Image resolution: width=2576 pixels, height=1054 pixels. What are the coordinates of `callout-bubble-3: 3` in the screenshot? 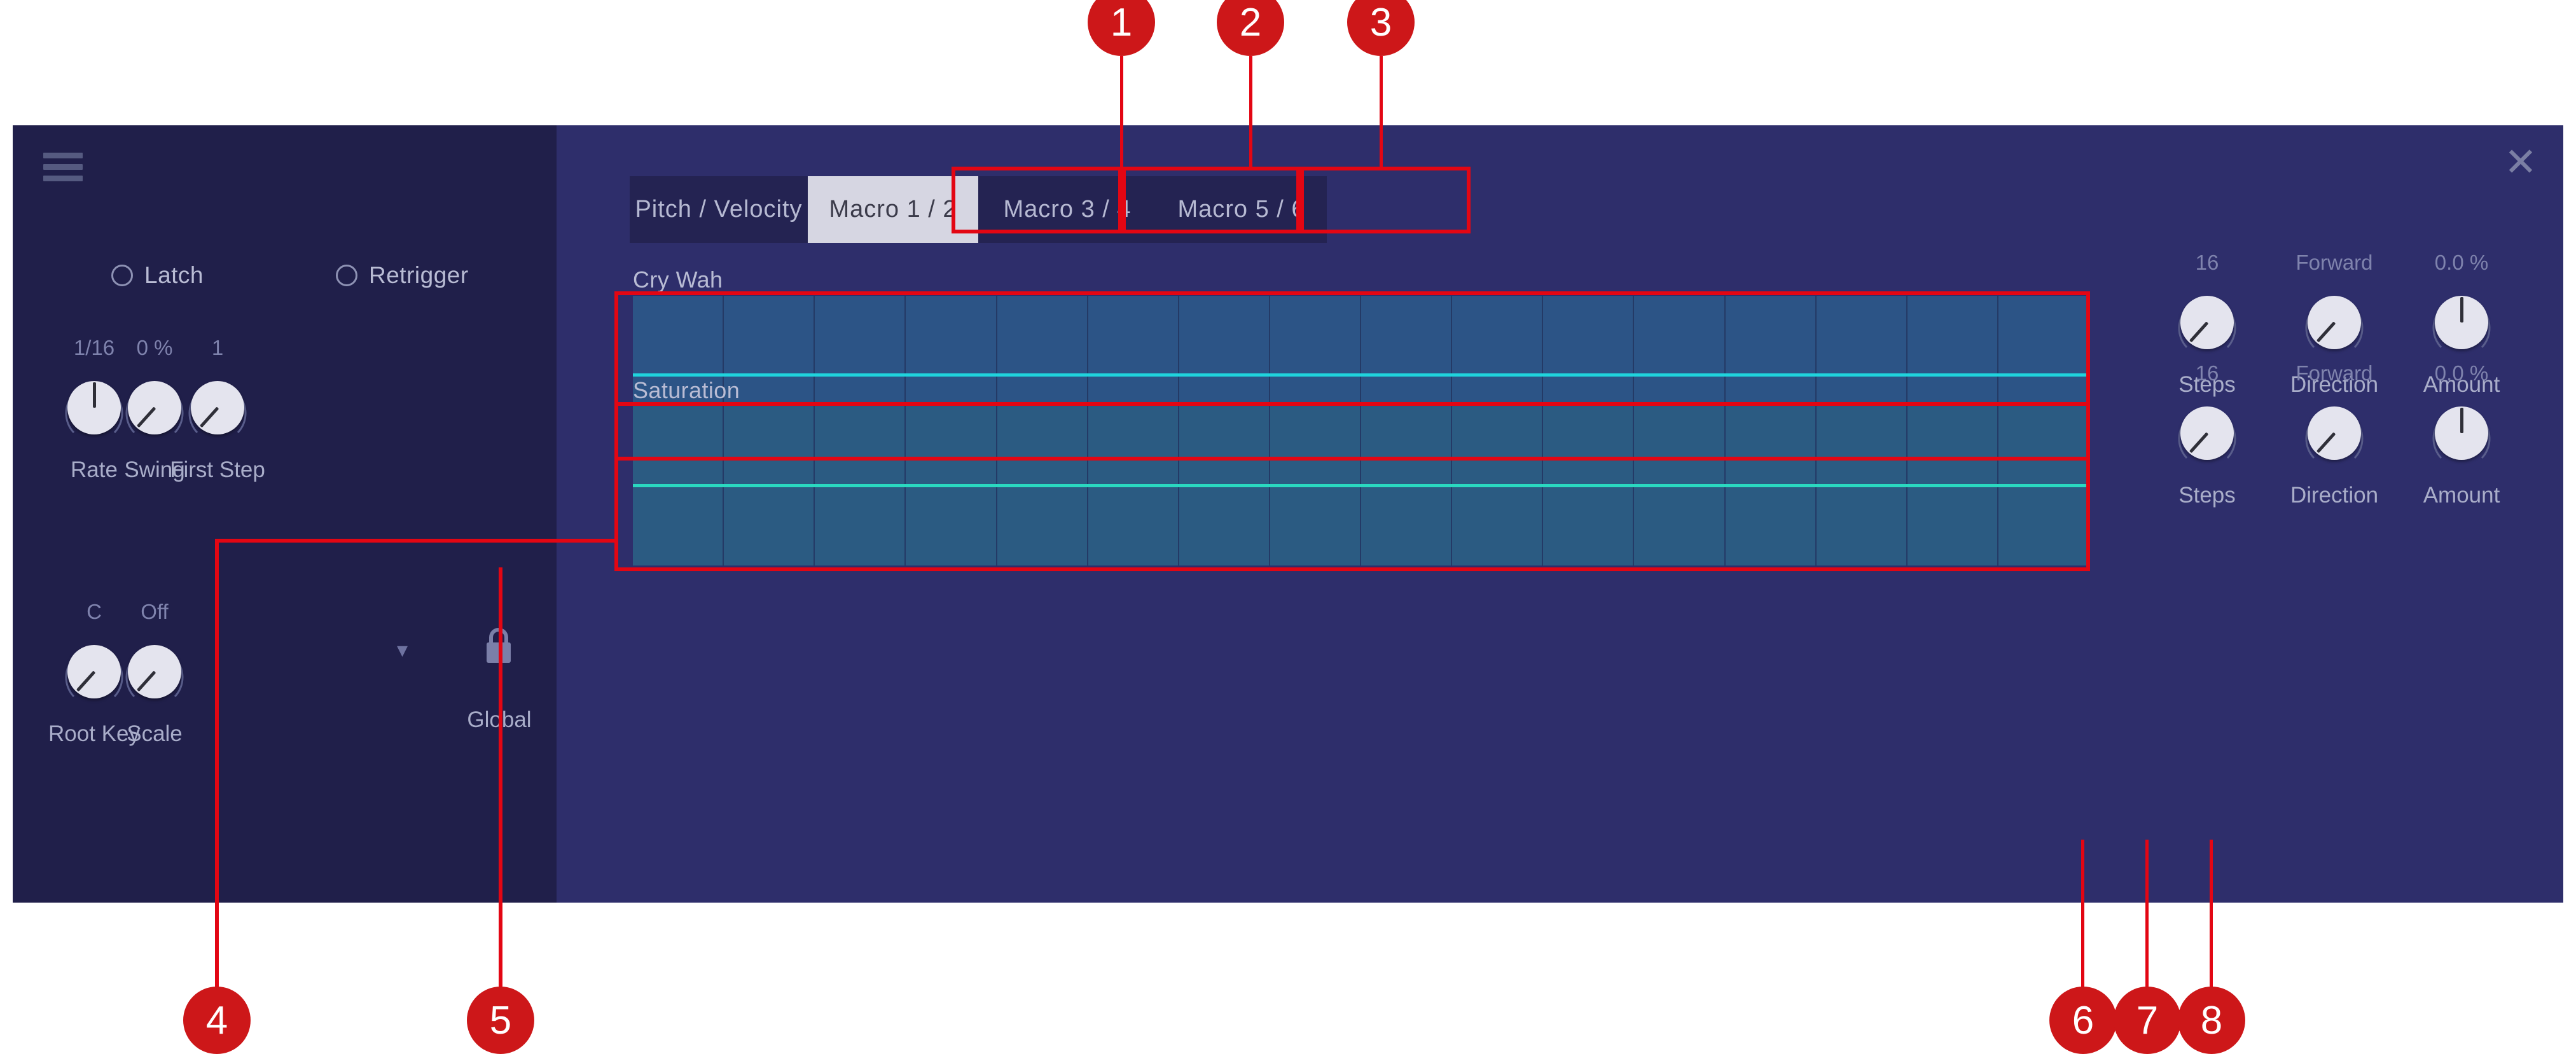 It's located at (1381, 28).